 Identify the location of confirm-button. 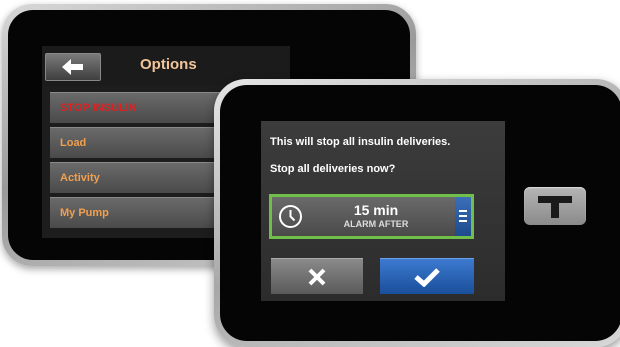
(427, 276).